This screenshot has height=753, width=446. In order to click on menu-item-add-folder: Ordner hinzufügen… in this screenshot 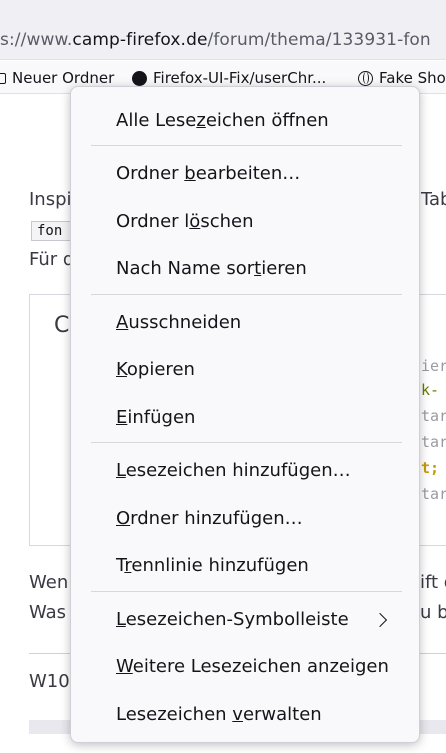, I will do `click(245, 519)`.